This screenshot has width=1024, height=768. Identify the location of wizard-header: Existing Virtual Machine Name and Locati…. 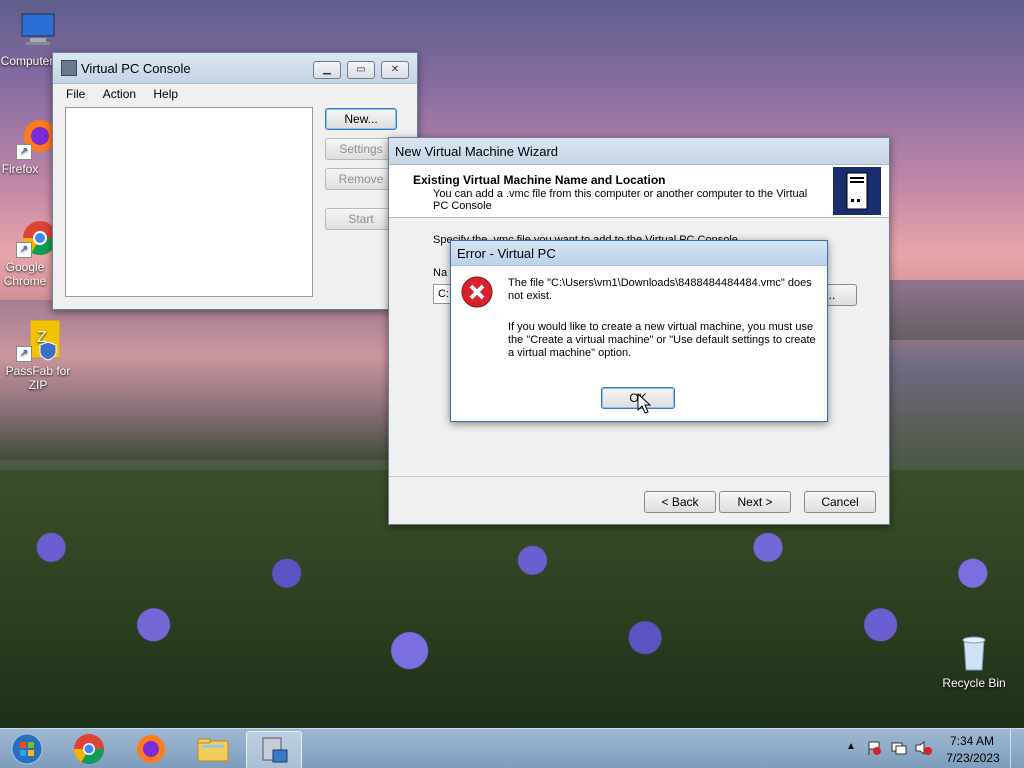
(639, 191).